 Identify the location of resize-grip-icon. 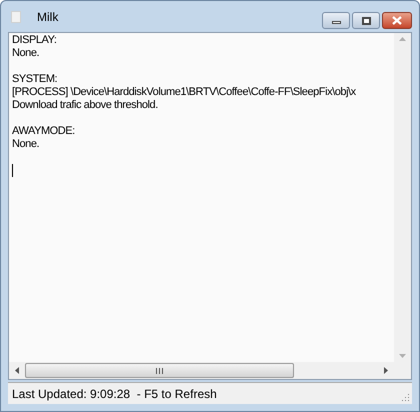
(405, 397).